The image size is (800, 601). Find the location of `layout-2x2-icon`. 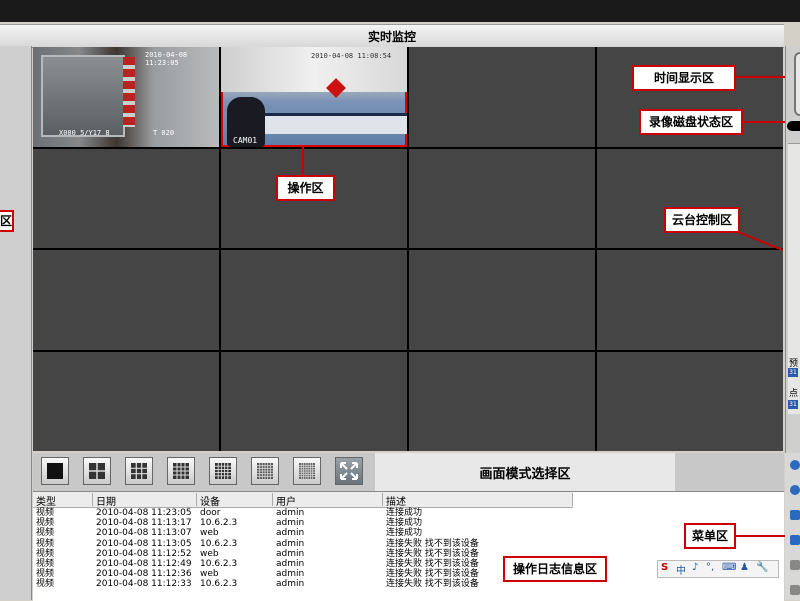

layout-2x2-icon is located at coordinates (97, 471).